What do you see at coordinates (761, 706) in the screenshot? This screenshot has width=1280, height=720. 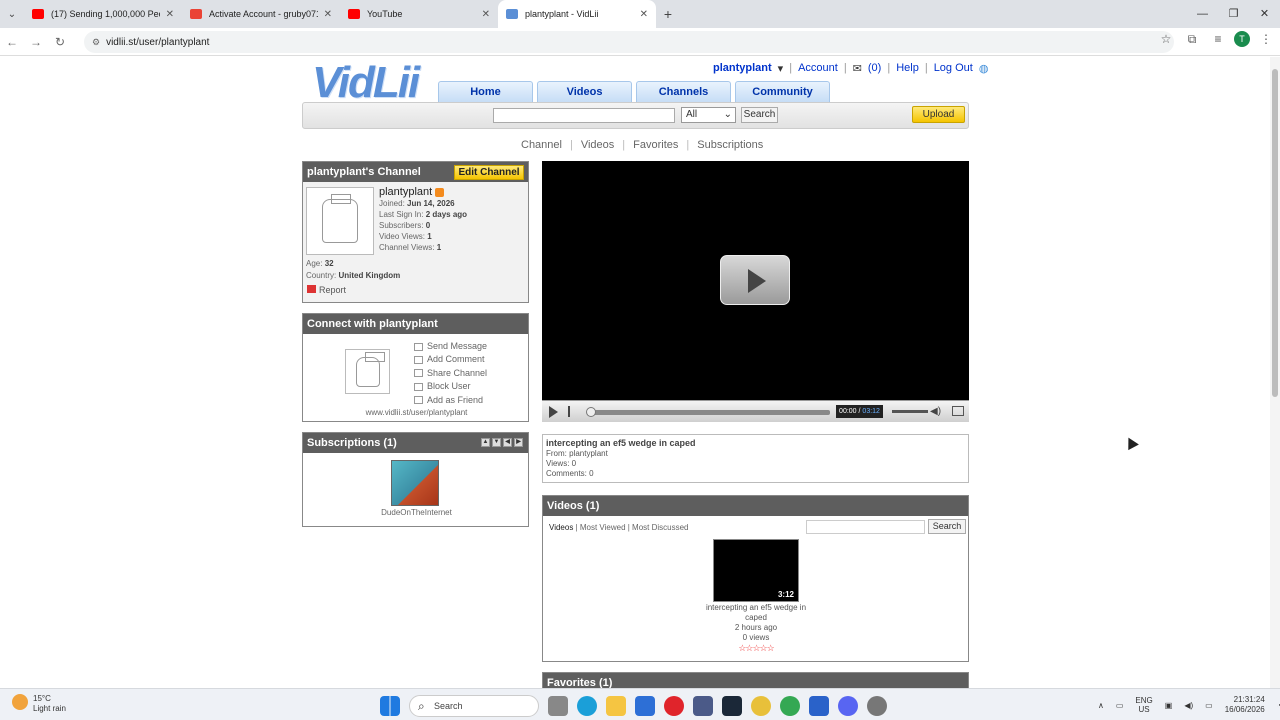 I see `chrome-icon` at bounding box center [761, 706].